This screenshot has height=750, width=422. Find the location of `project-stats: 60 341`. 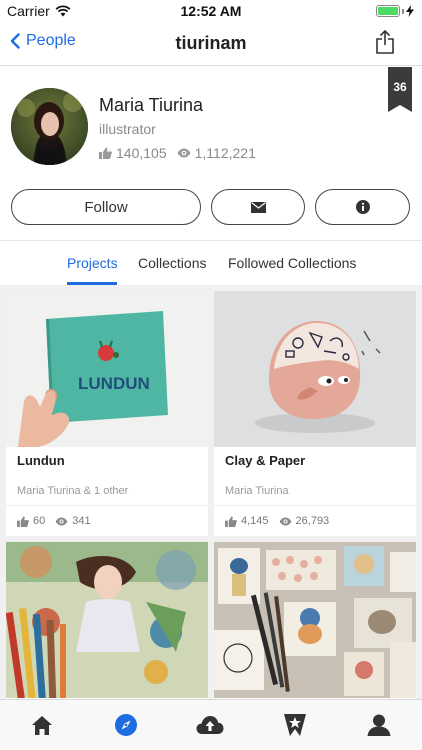

project-stats: 60 341 is located at coordinates (54, 521).